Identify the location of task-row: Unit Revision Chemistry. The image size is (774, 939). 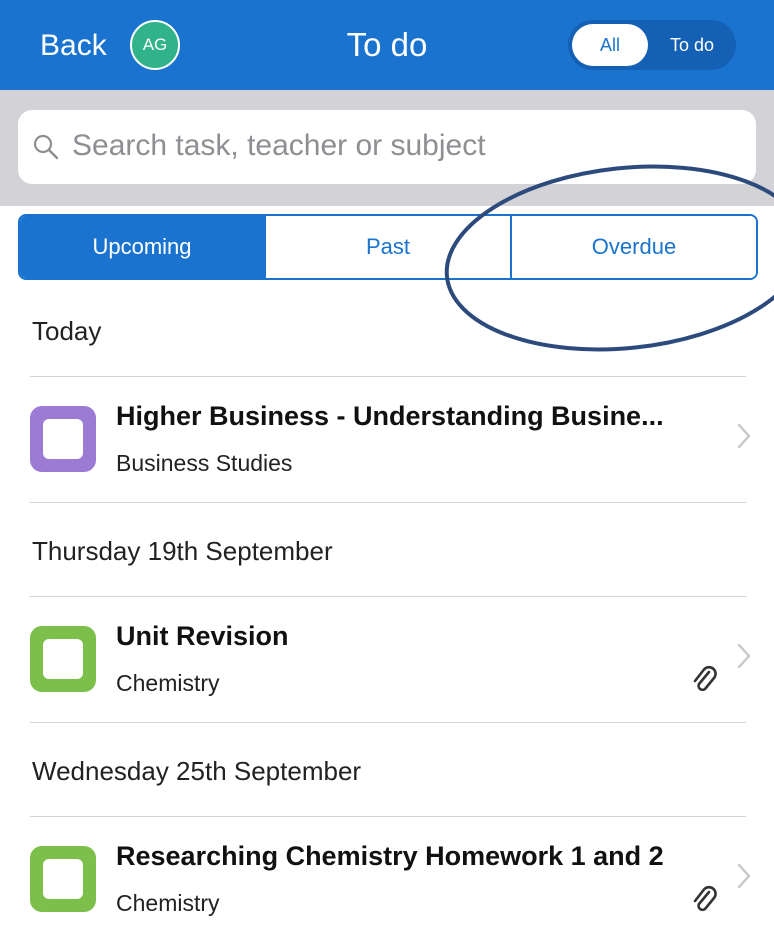
(387, 658).